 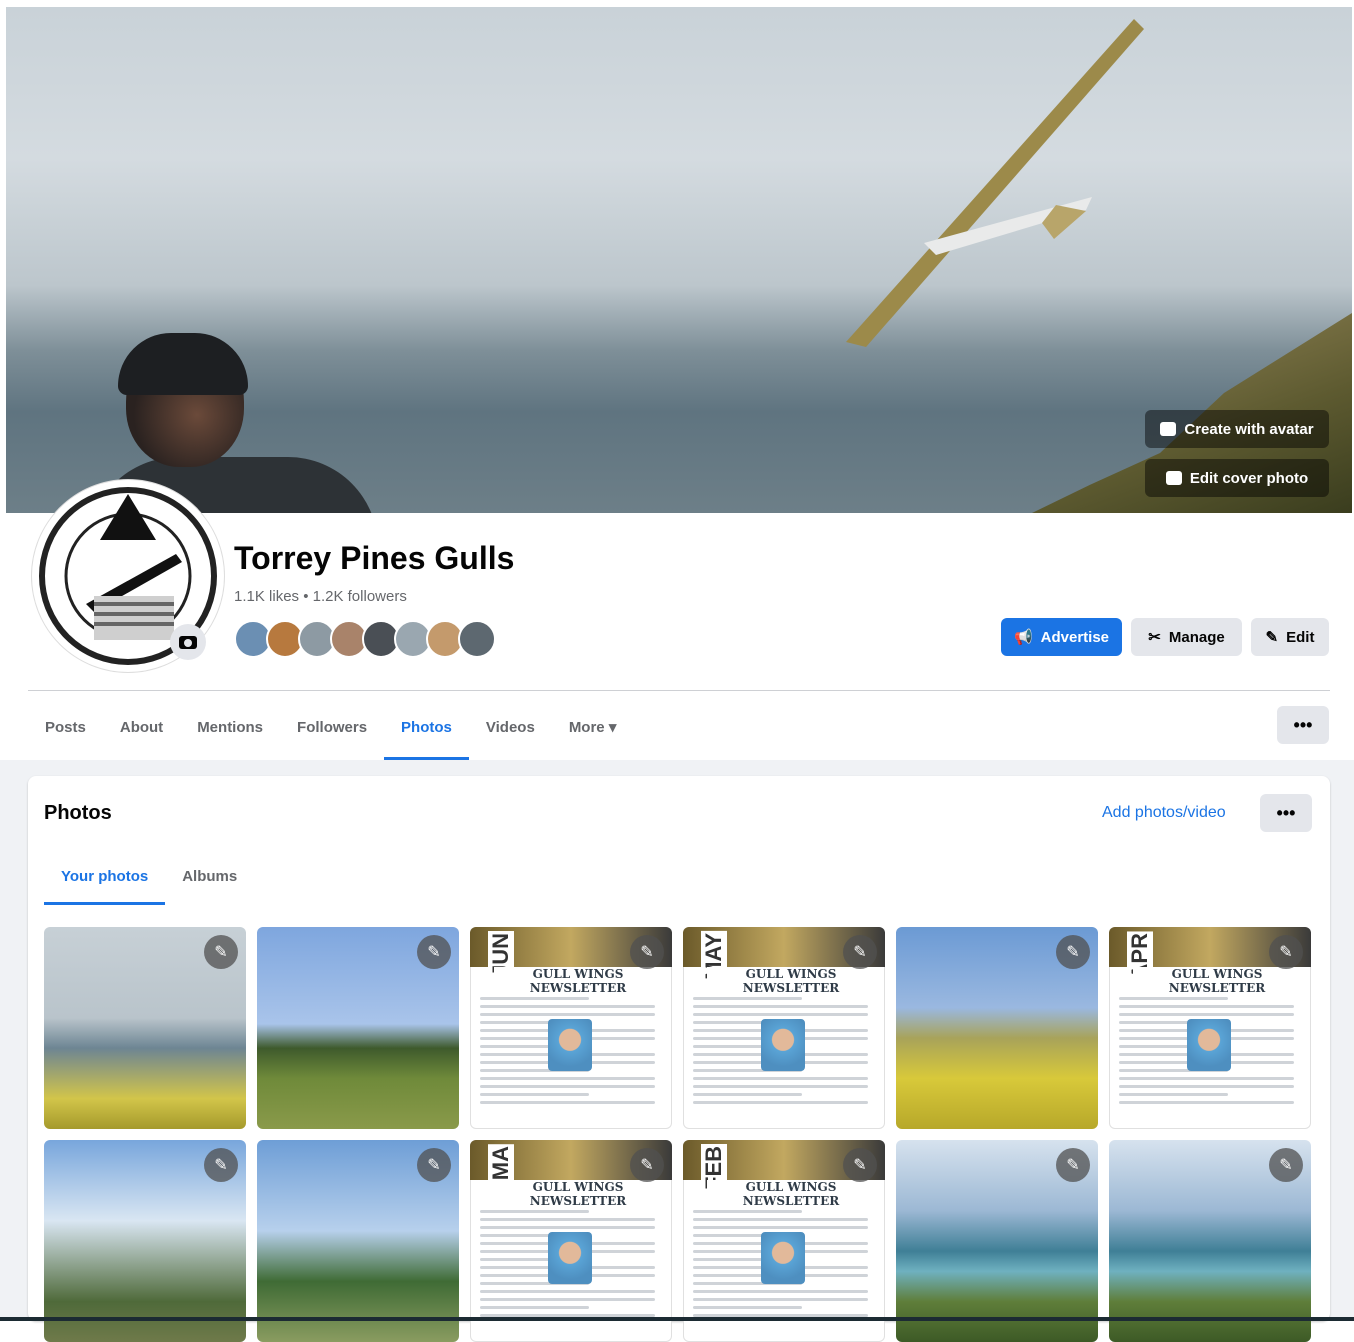 I want to click on tab-mentions: Mentions, so click(x=230, y=730).